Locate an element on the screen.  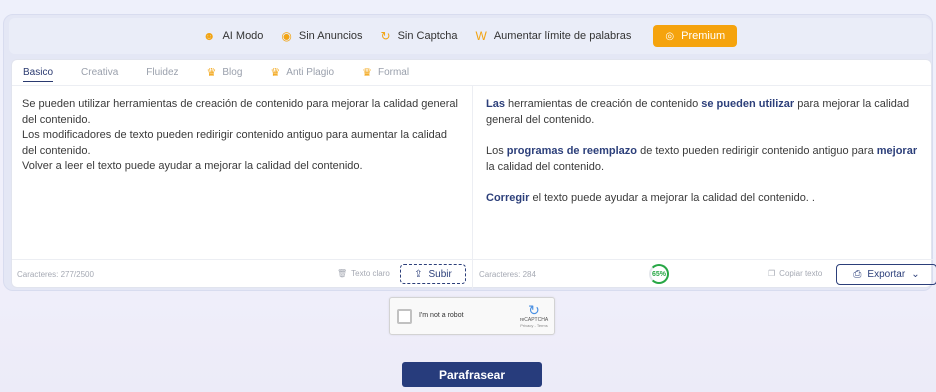
feature-limite-palabras: W Aumentar límite de palabras is located at coordinates (554, 36).